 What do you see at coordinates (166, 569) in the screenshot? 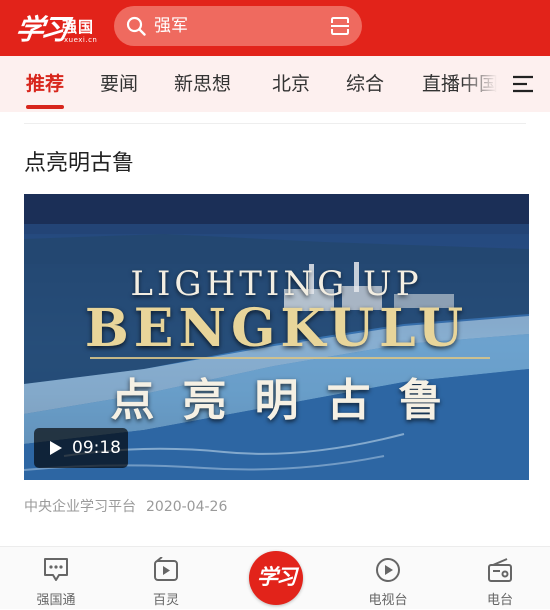
I see `video-play-icon` at bounding box center [166, 569].